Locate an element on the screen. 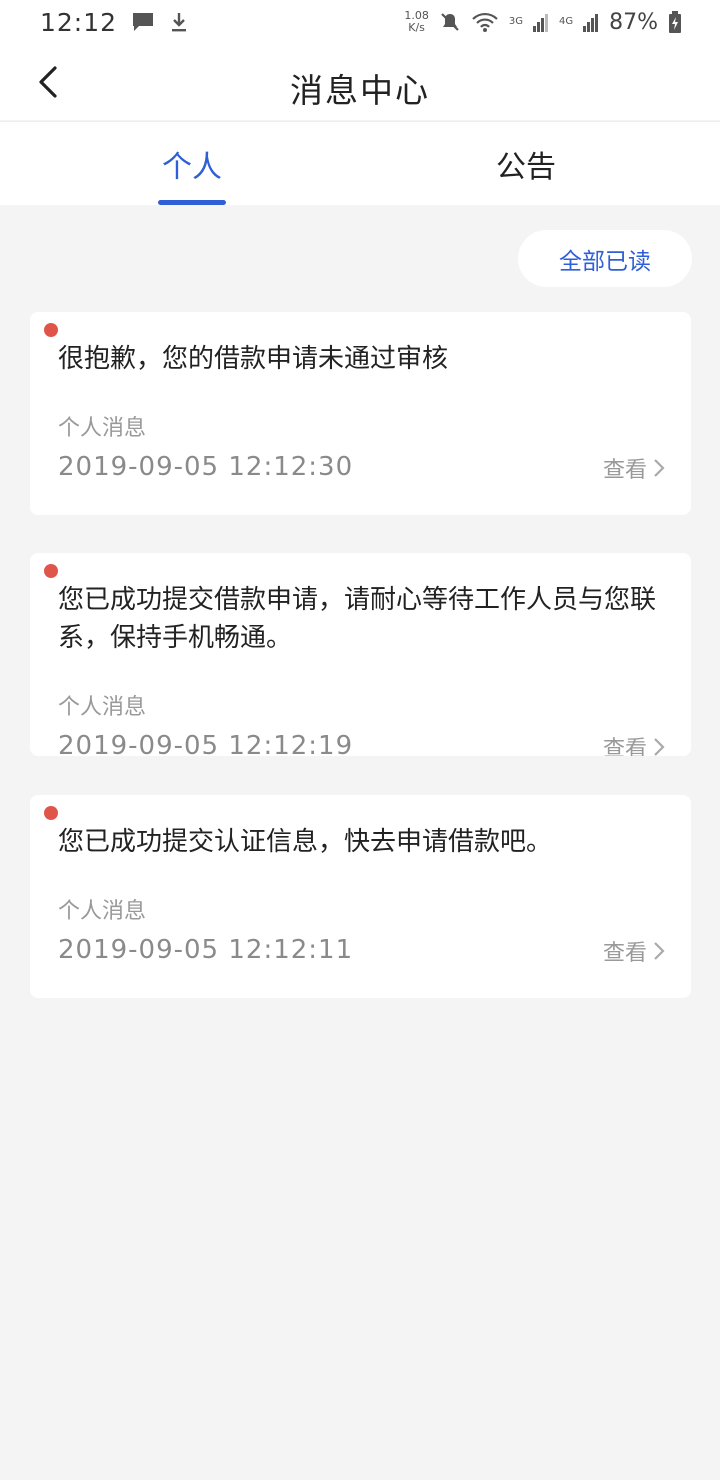  message-title: 很抱歉，您的借款申请未通过审核 is located at coordinates (253, 359).